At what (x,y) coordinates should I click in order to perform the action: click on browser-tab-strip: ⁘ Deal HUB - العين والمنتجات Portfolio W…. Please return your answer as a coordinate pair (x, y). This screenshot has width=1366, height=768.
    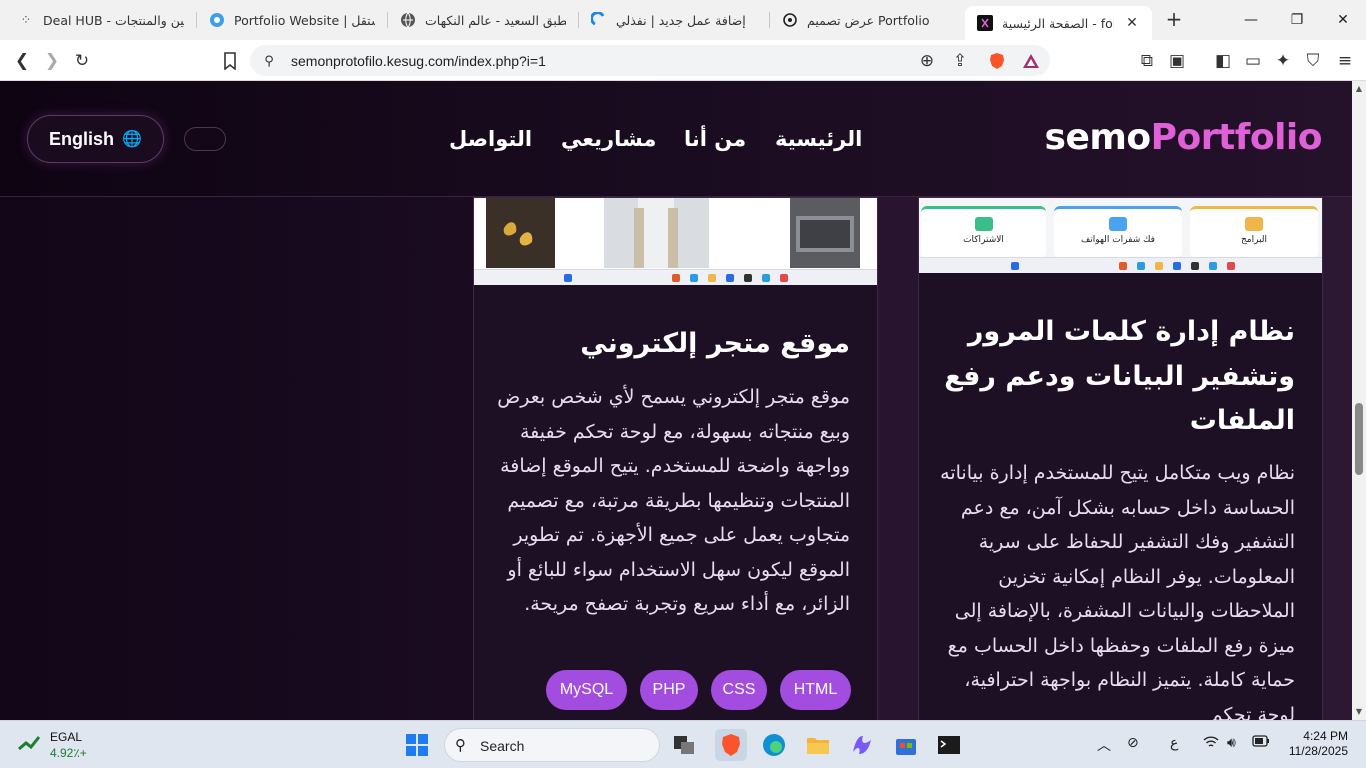
    Looking at the image, I should click on (683, 20).